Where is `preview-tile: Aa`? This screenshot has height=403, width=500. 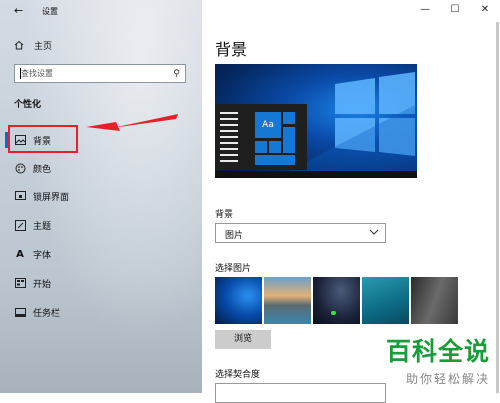 preview-tile: Aa is located at coordinates (268, 125).